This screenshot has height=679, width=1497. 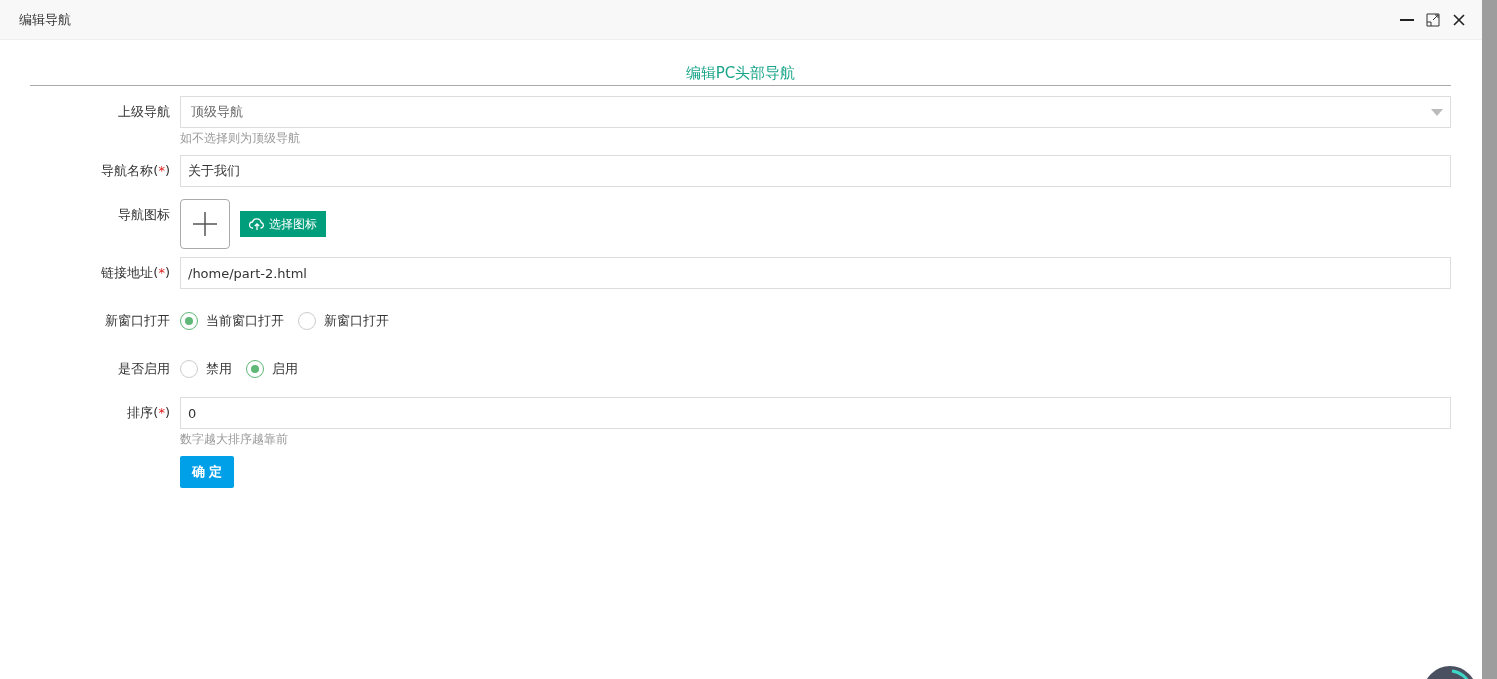 I want to click on input-field: 0, so click(x=815, y=413).